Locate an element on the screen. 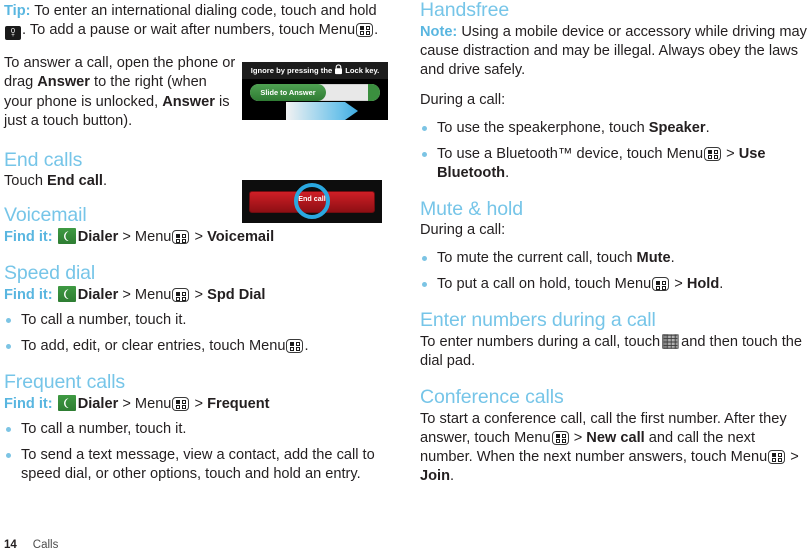 Image resolution: width=810 pixels, height=557 pixels. end-calls-bold: End call is located at coordinates (75, 181).